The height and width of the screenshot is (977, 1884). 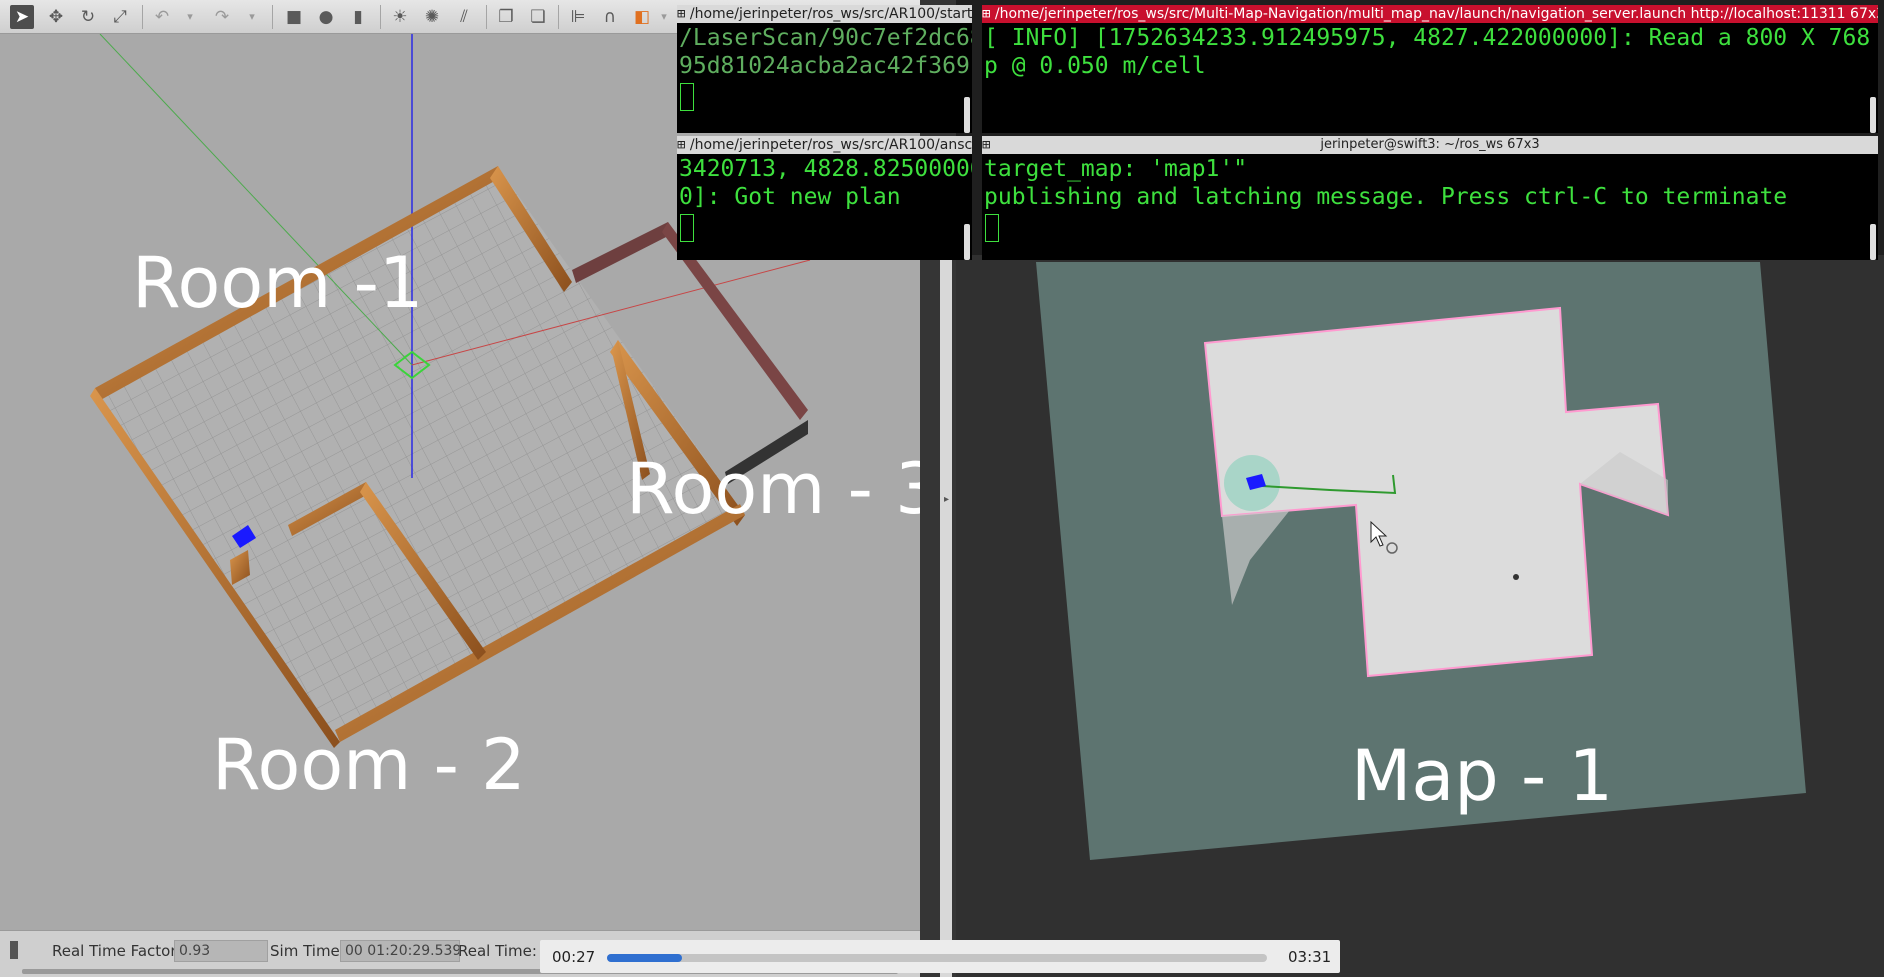 I want to click on view-angle-icon: ◧, so click(x=642, y=17).